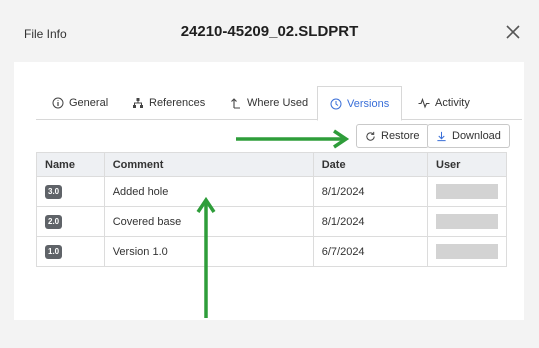 The height and width of the screenshot is (348, 539). I want to click on arrow-to-restore-icon, so click(293, 139).